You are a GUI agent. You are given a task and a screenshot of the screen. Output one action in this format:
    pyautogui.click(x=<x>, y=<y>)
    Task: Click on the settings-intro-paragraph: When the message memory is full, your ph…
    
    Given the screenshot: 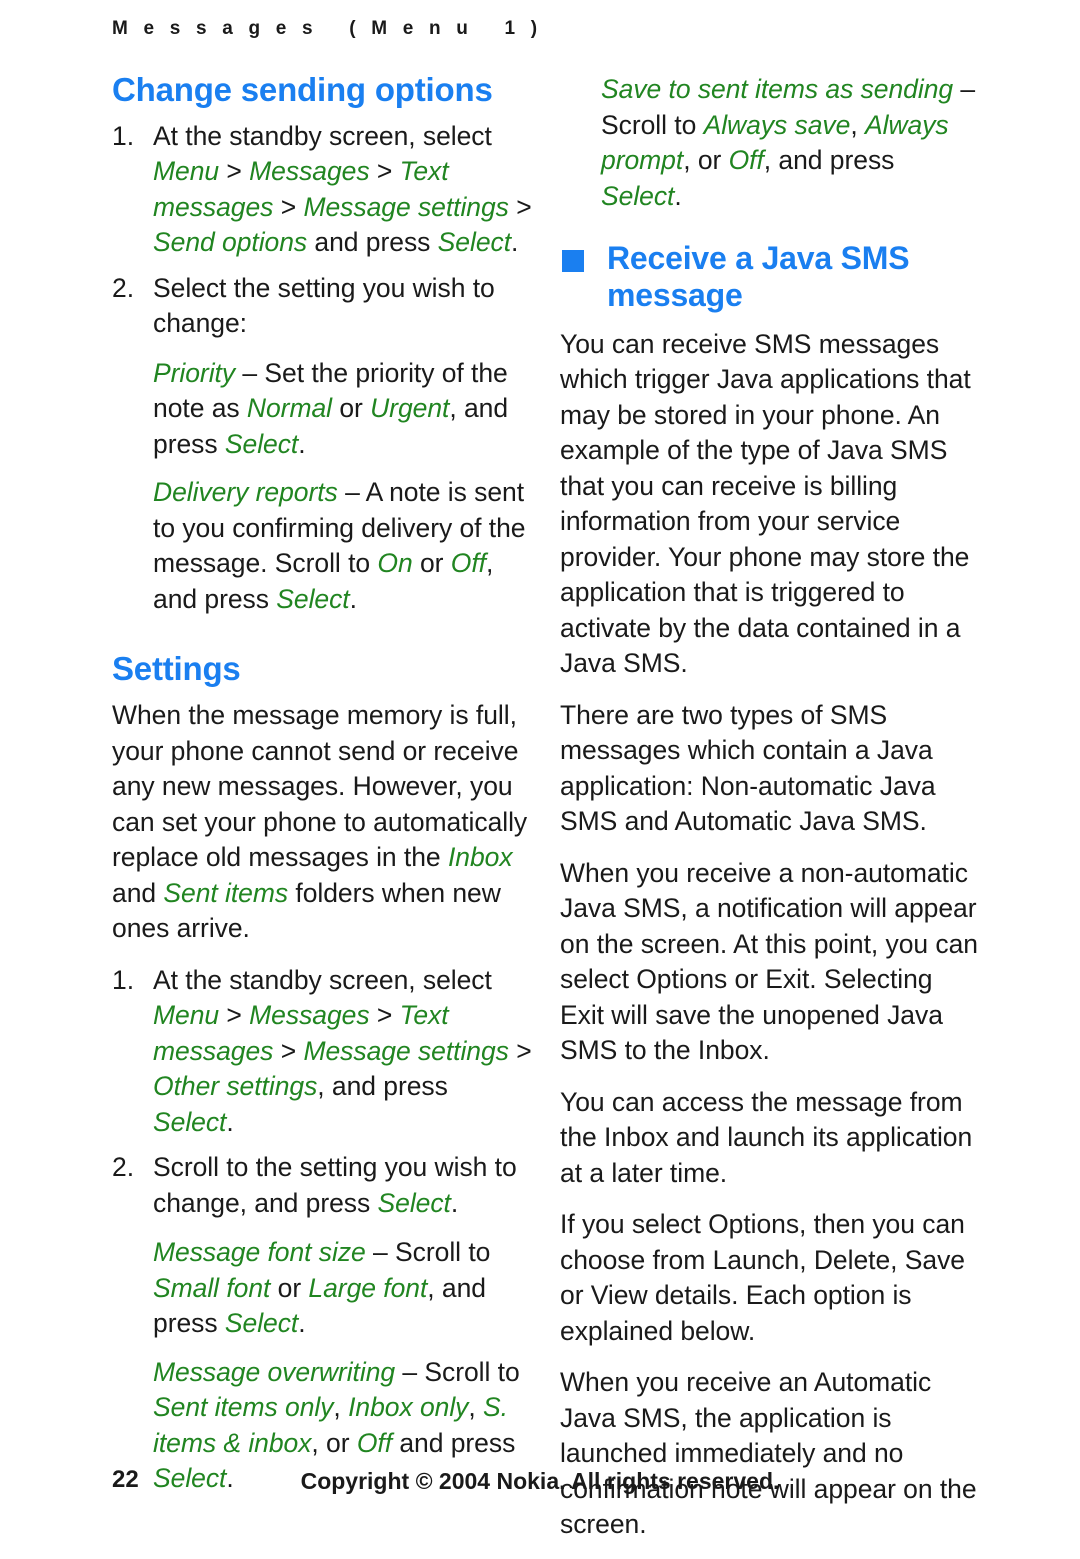 What is the action you would take?
    pyautogui.click(x=322, y=822)
    